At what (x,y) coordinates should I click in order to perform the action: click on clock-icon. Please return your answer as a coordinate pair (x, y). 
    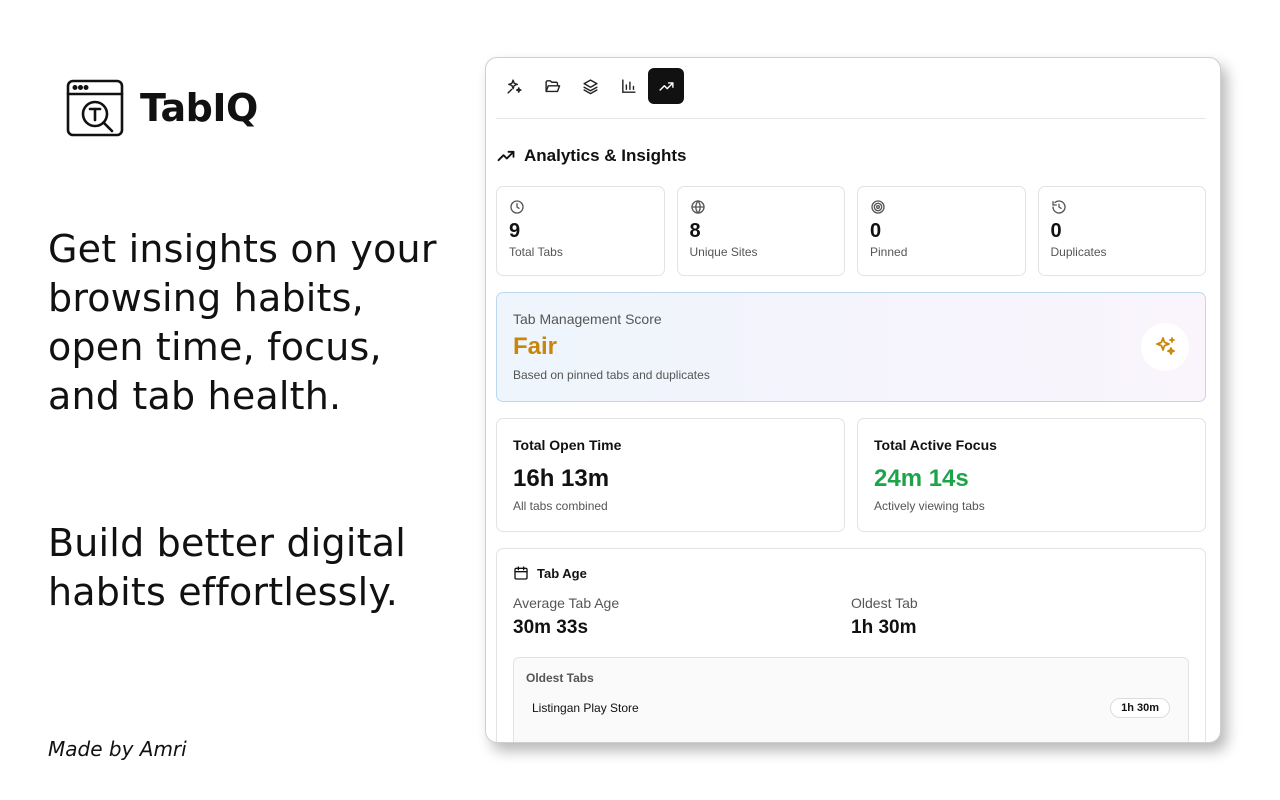
    Looking at the image, I should click on (517, 207).